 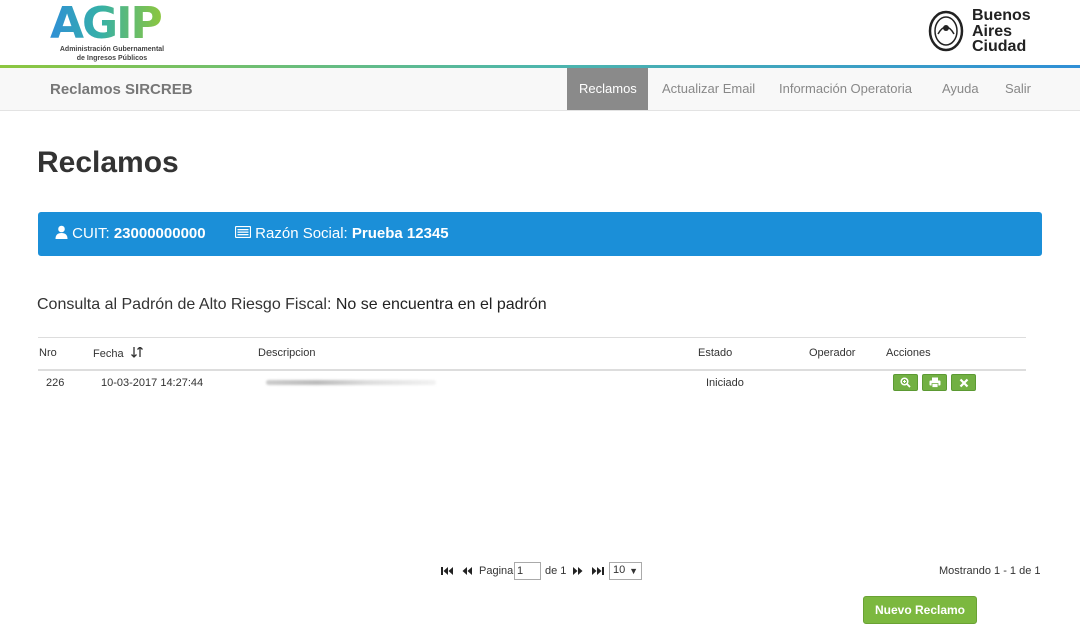 I want to click on new-claim-button: Nuevo Reclamo, so click(x=920, y=610).